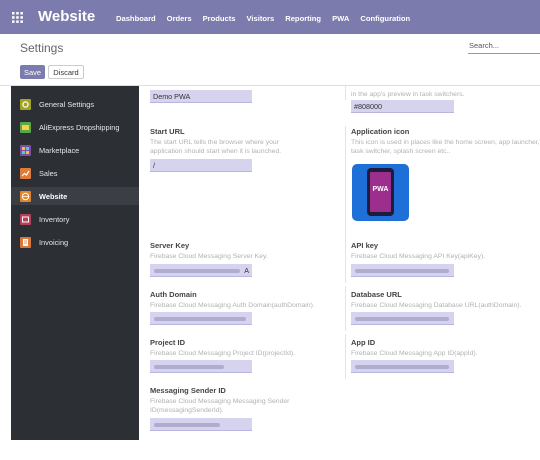 The image size is (540, 460). What do you see at coordinates (42, 48) in the screenshot?
I see `page-title: Settings` at bounding box center [42, 48].